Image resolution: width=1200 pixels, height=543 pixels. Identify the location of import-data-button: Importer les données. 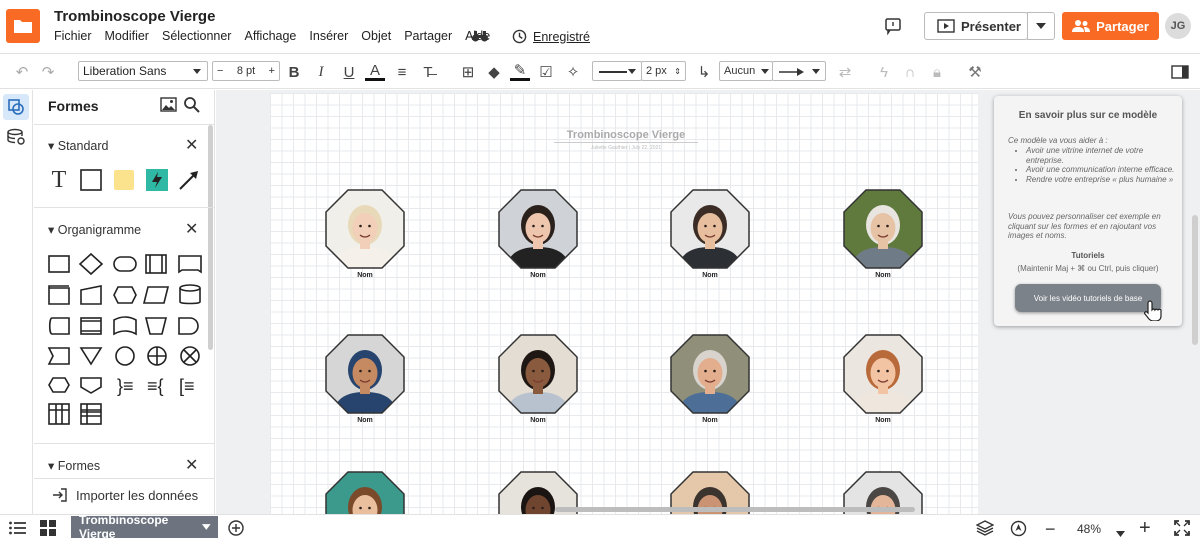
(125, 495).